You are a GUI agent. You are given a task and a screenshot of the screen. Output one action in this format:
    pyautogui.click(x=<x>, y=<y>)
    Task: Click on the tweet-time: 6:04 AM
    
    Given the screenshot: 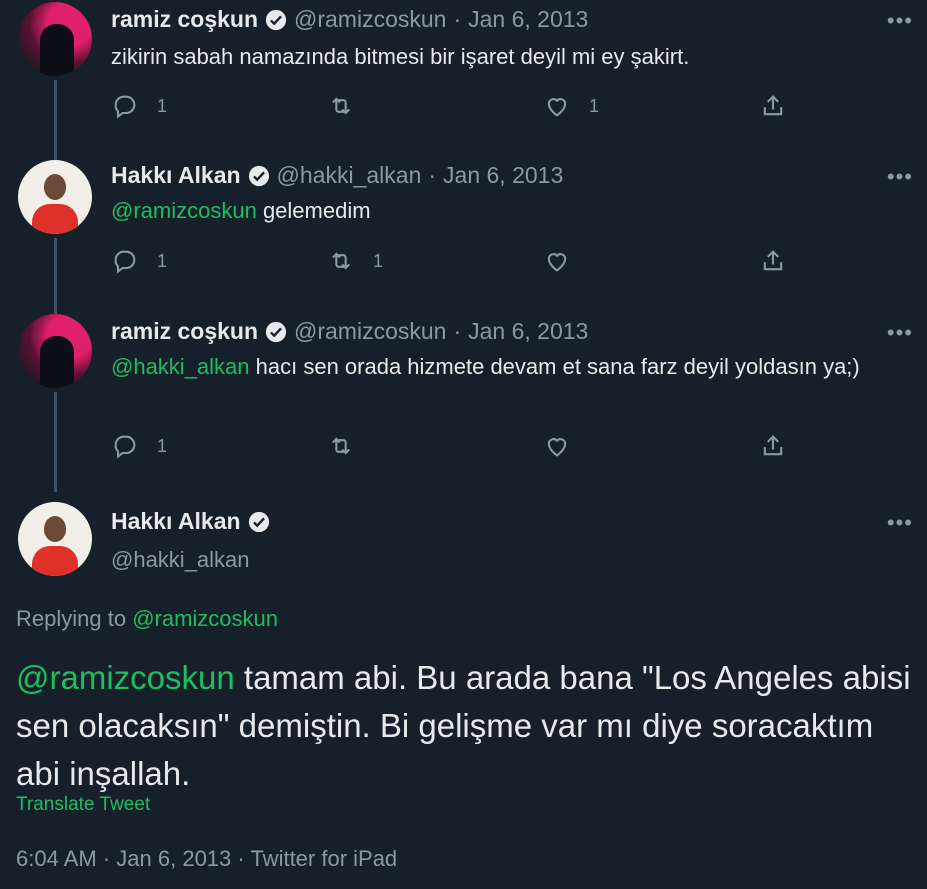 What is the action you would take?
    pyautogui.click(x=56, y=858)
    